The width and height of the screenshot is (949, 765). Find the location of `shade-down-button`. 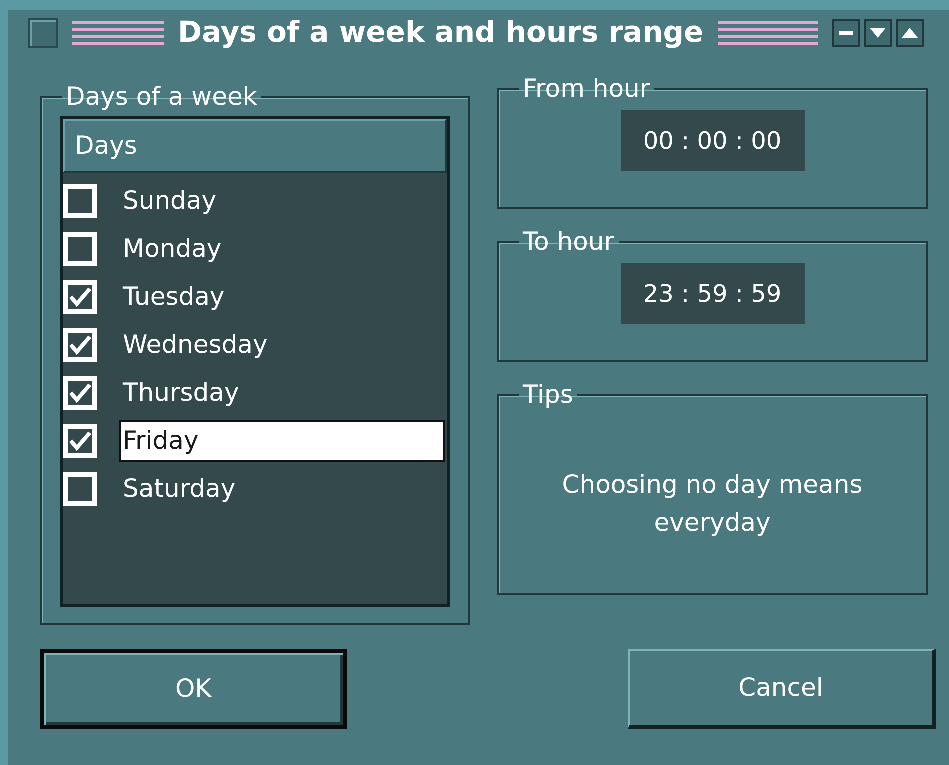

shade-down-button is located at coordinates (878, 33).